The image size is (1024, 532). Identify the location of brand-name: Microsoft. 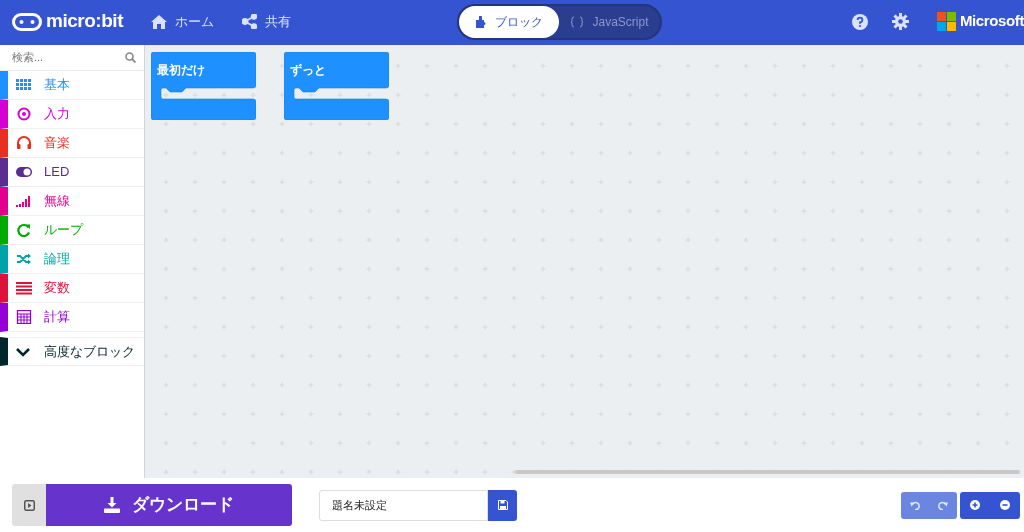
(991, 21).